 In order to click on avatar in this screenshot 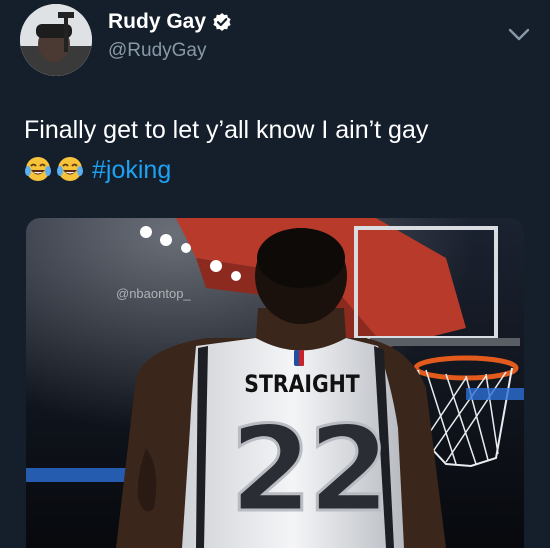, I will do `click(56, 40)`.